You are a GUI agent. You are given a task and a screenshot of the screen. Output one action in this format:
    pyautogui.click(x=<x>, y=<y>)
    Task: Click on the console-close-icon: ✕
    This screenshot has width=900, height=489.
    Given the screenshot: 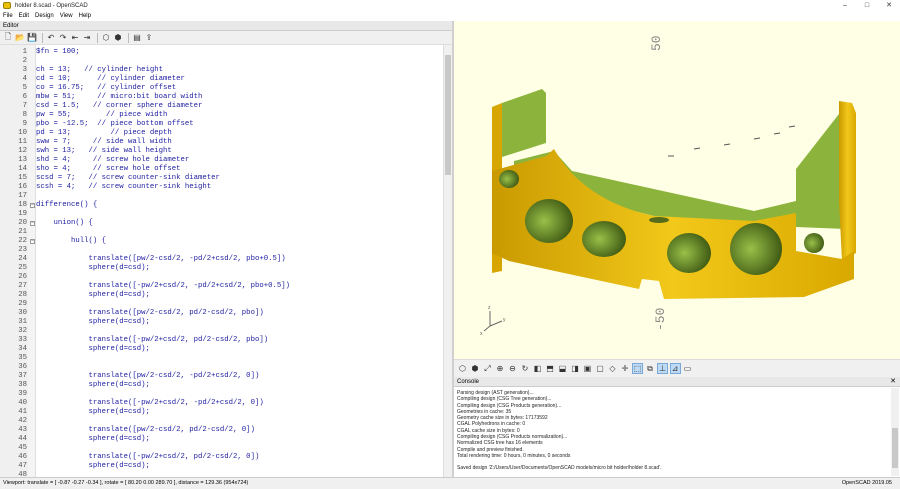 What is the action you would take?
    pyautogui.click(x=893, y=382)
    